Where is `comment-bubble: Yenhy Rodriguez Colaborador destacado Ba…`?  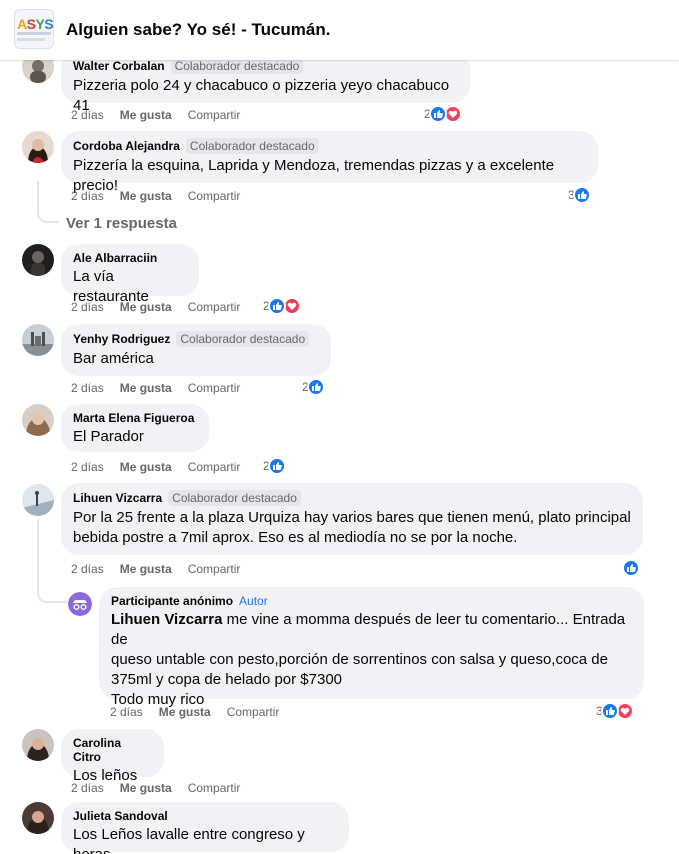 comment-bubble: Yenhy Rodriguez Colaborador destacado Ba… is located at coordinates (196, 350).